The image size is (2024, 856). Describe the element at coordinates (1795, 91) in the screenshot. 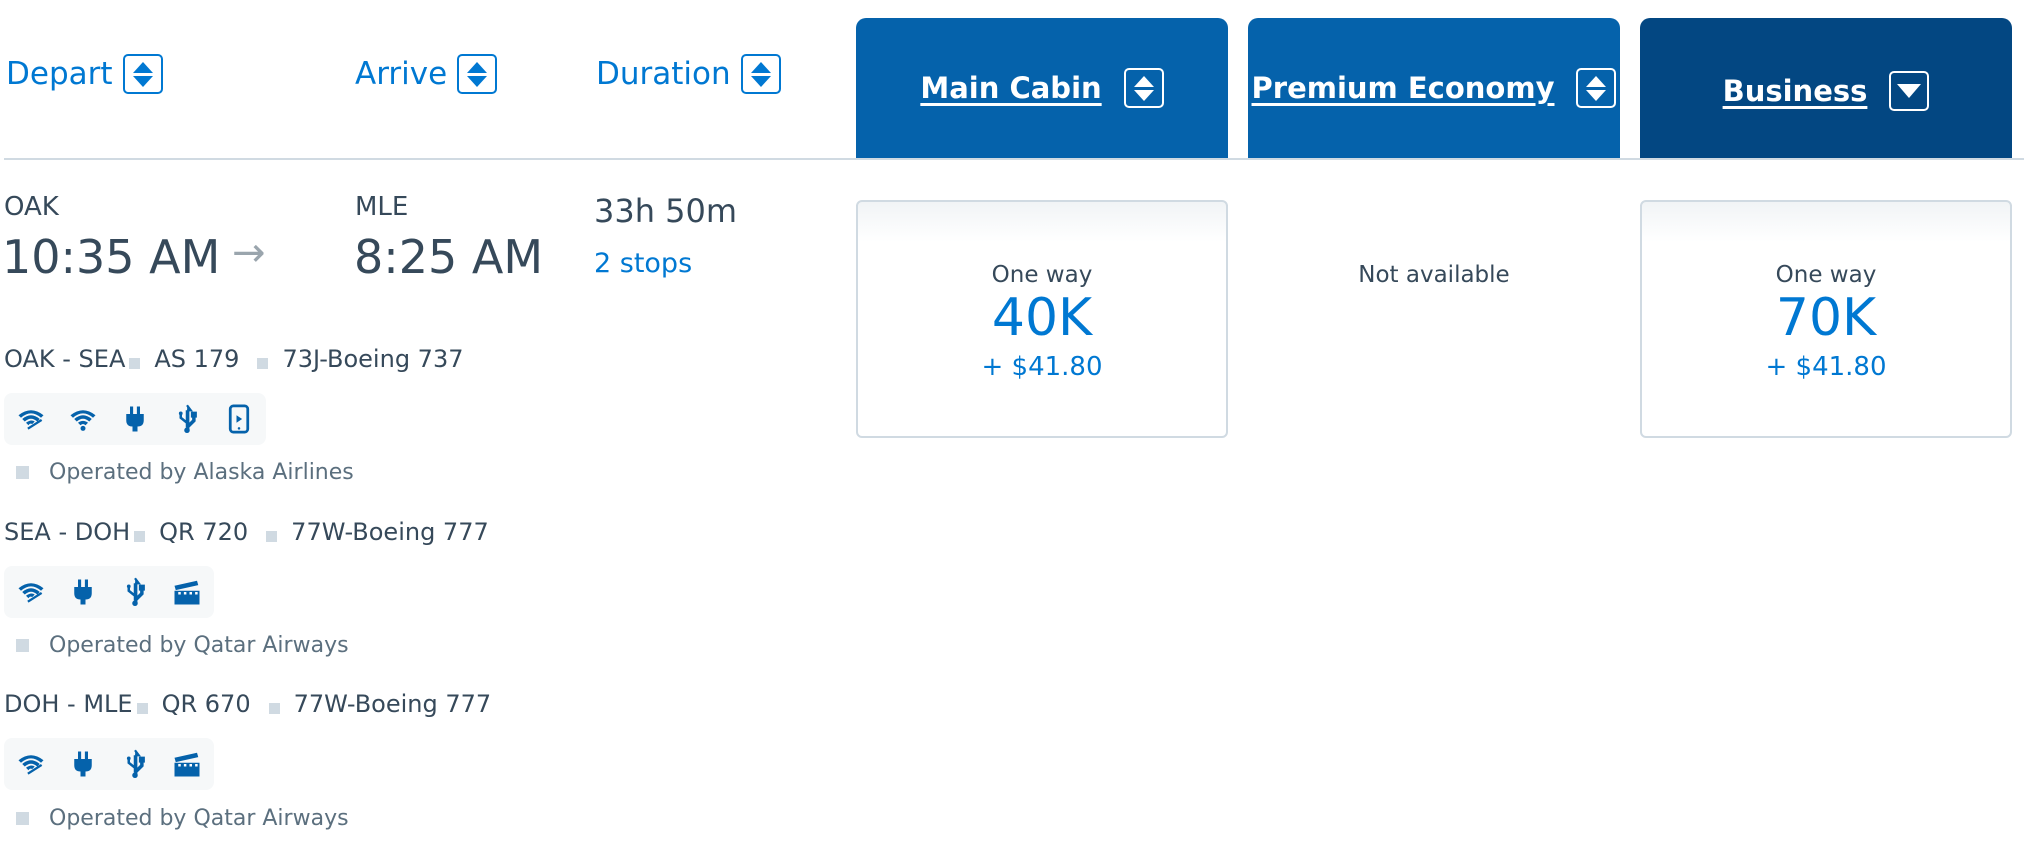

I see `cabin-header-label: Business` at that location.